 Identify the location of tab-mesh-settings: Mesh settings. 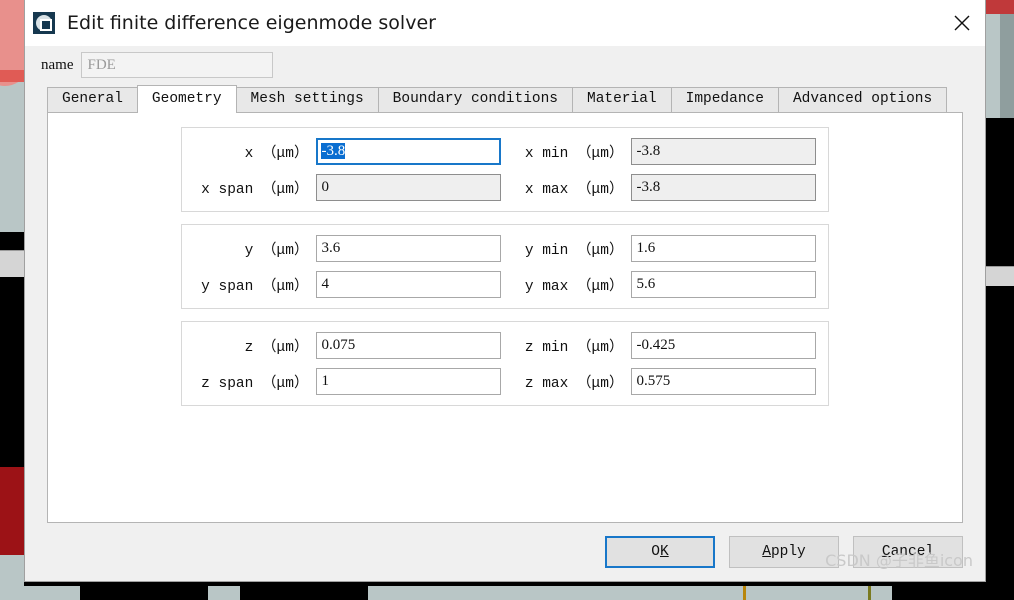
(307, 99).